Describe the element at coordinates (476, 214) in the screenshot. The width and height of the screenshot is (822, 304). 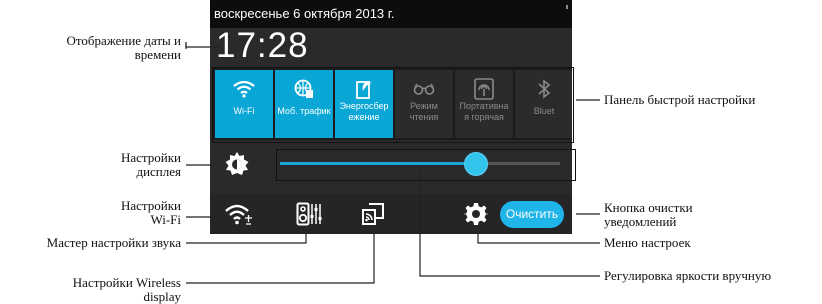
I see `settings-gear-icon` at that location.